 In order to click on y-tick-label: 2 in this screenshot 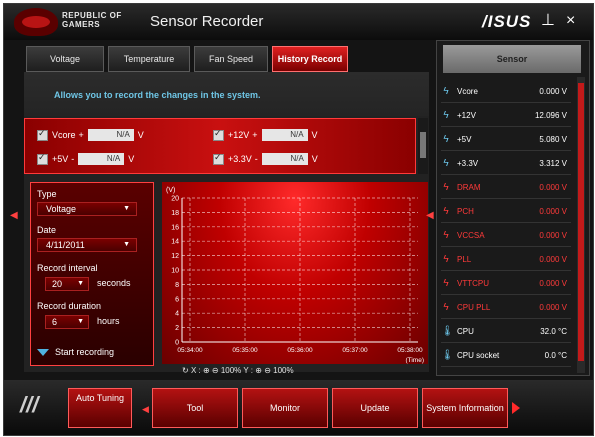, I will do `click(177, 328)`.